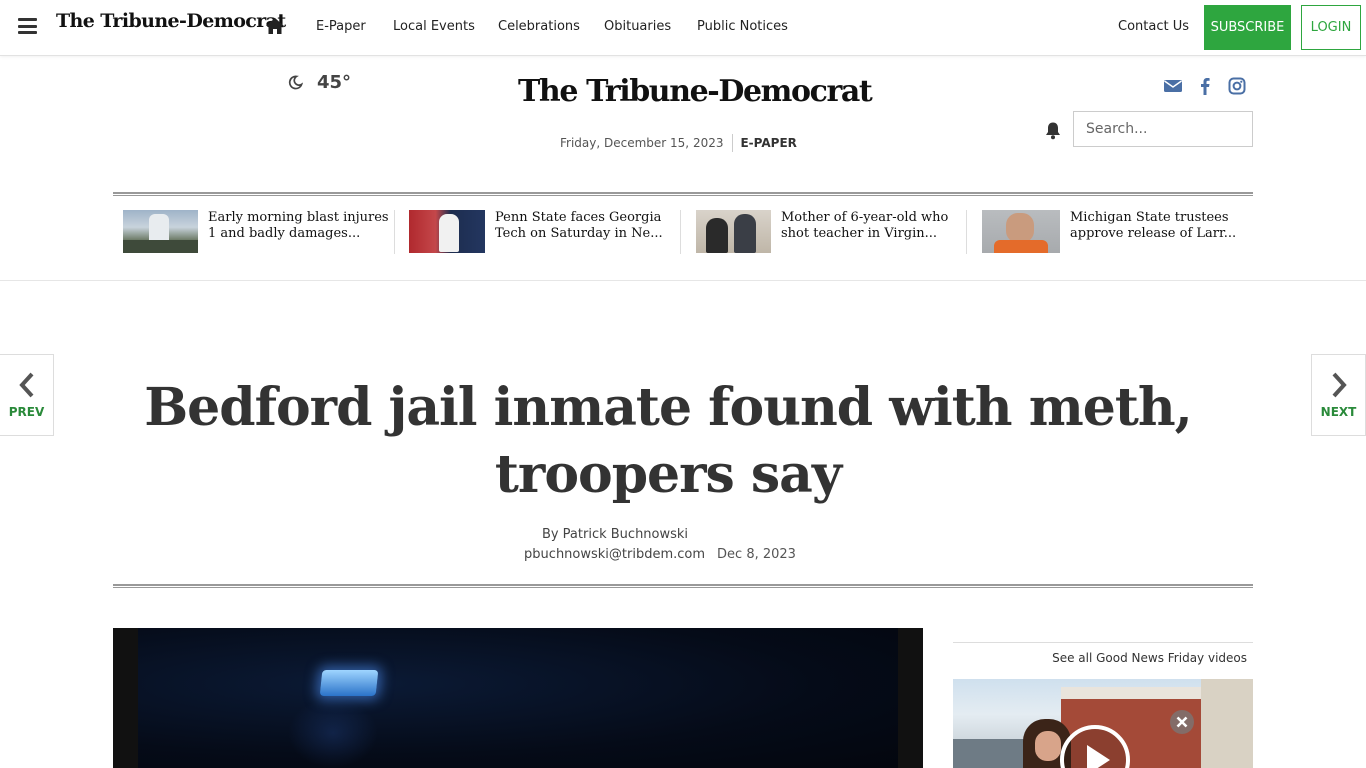 The image size is (1366, 768). Describe the element at coordinates (1173, 86) in the screenshot. I see `envelope-icon` at that location.